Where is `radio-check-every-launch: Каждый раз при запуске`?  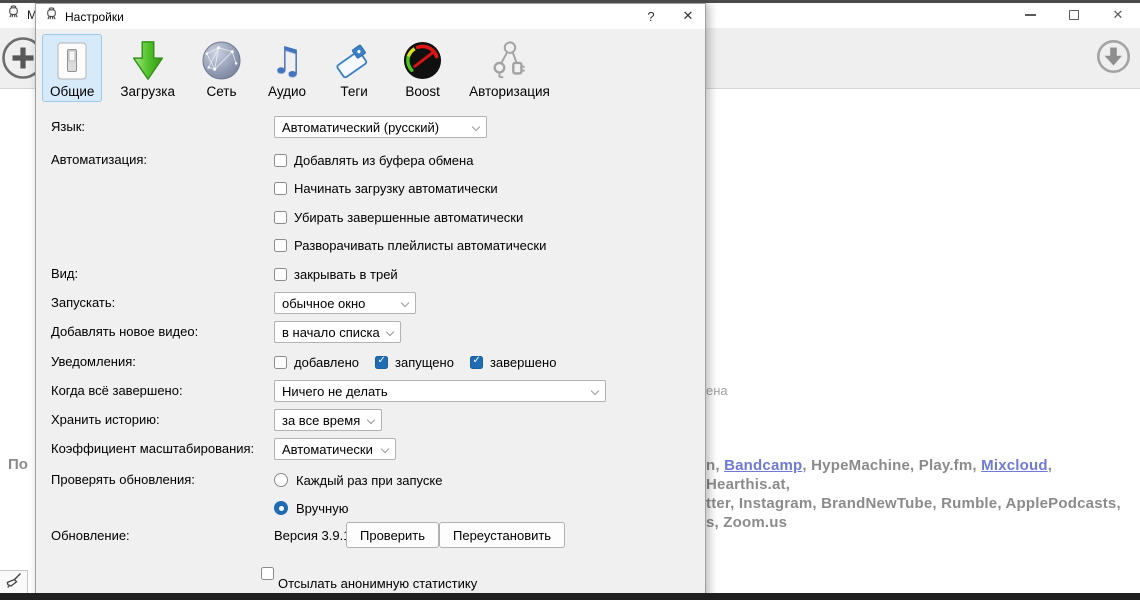
radio-check-every-launch: Каждый раз при запуске is located at coordinates (358, 480).